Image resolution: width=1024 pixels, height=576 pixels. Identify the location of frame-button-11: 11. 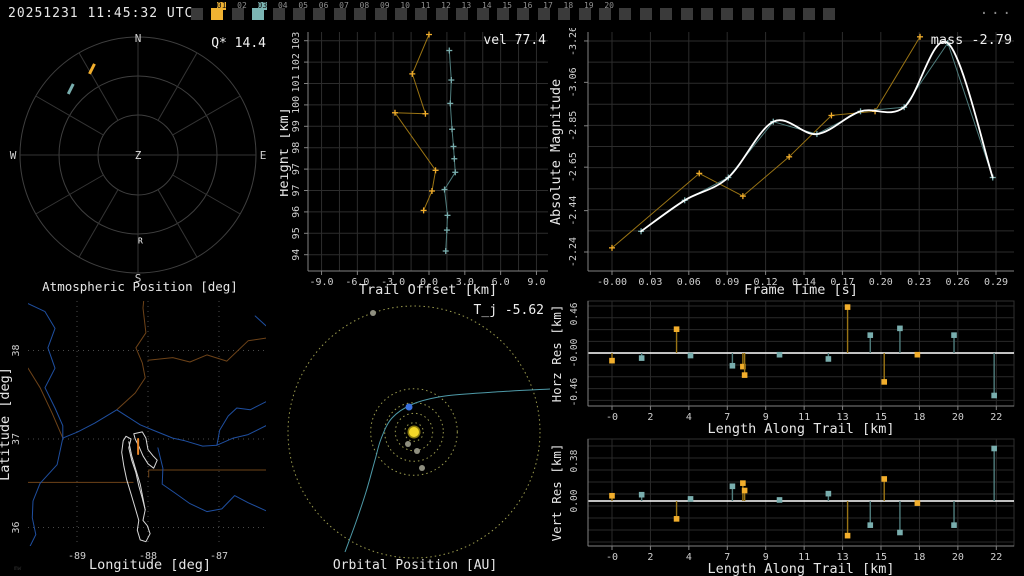
(422, 11).